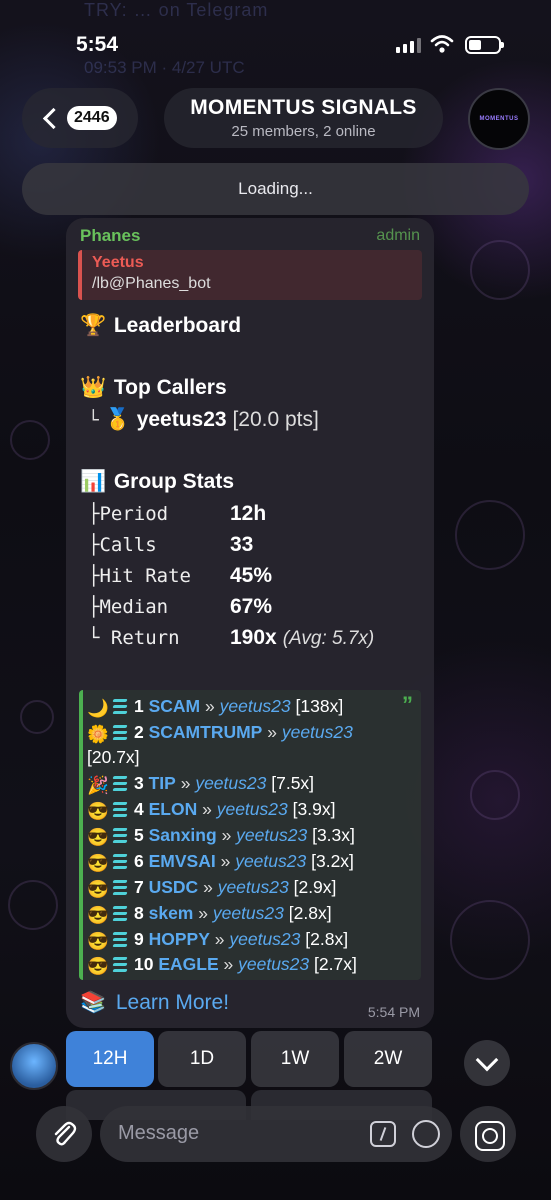 The height and width of the screenshot is (1200, 551). What do you see at coordinates (177, 514) in the screenshot?
I see `stat-row: ├Period 12h` at bounding box center [177, 514].